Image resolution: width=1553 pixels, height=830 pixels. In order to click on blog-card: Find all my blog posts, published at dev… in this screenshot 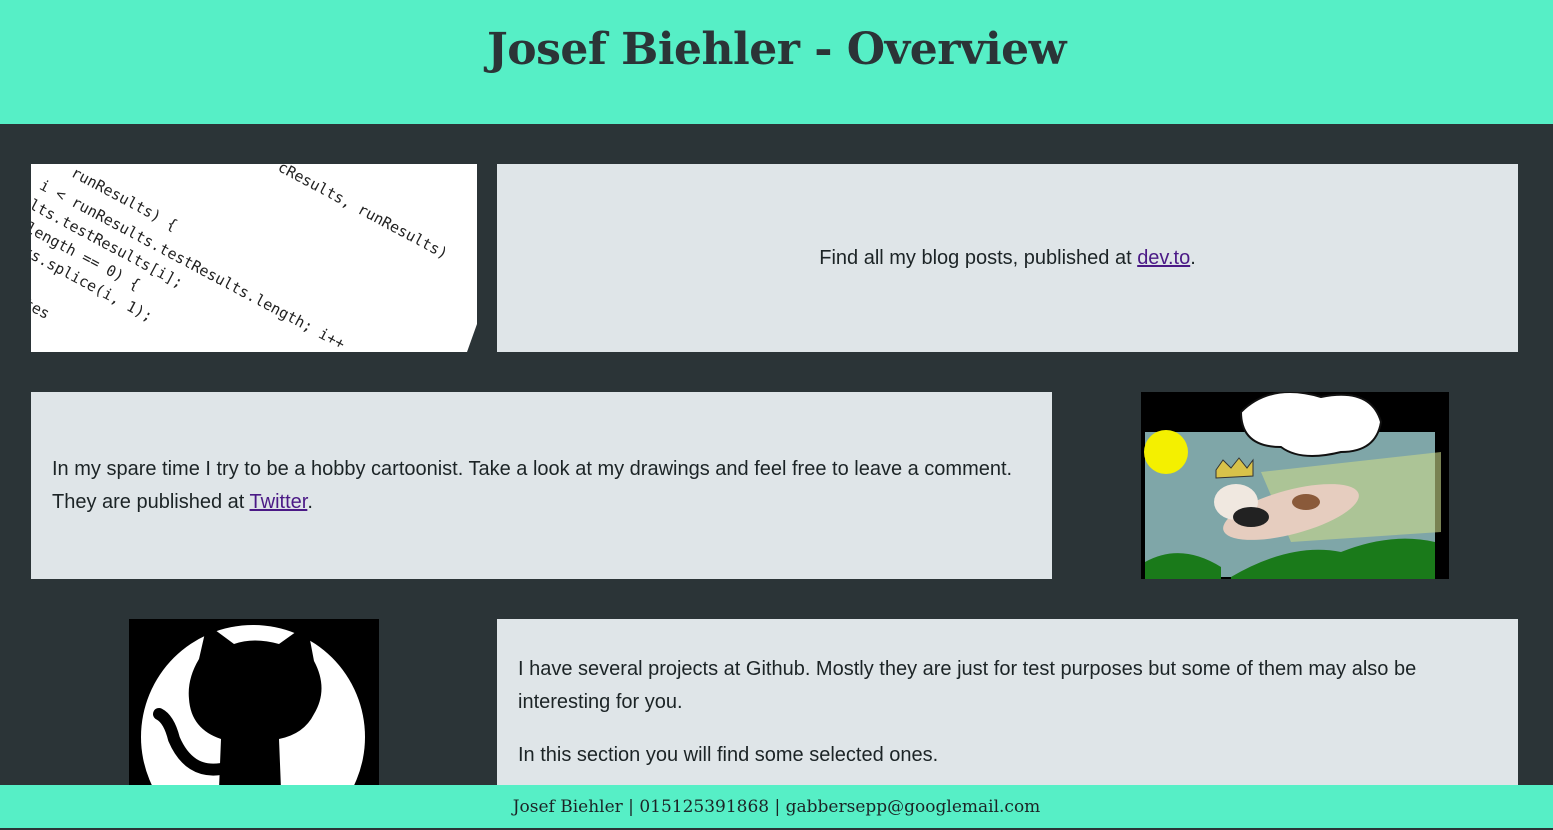, I will do `click(1007, 258)`.